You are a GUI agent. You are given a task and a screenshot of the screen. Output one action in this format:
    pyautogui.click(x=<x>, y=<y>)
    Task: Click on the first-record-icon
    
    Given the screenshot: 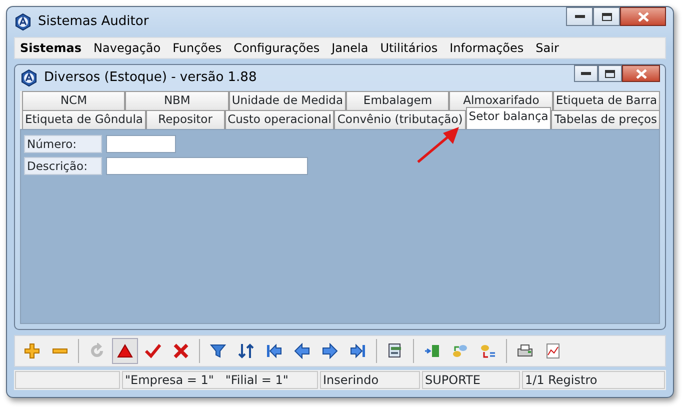 What is the action you would take?
    pyautogui.click(x=274, y=351)
    